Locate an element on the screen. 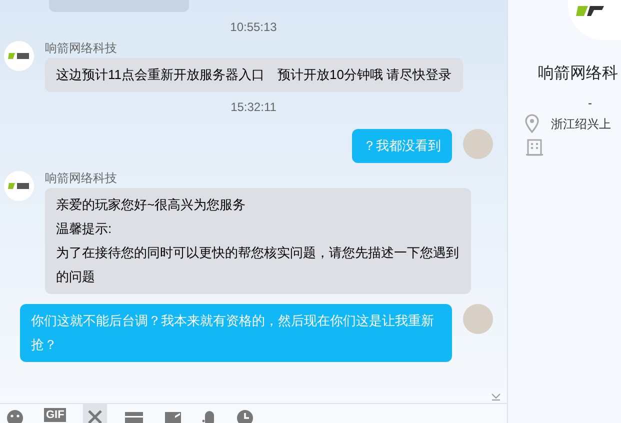 The image size is (621, 423). message-text: 温馨提示: is located at coordinates (84, 229).